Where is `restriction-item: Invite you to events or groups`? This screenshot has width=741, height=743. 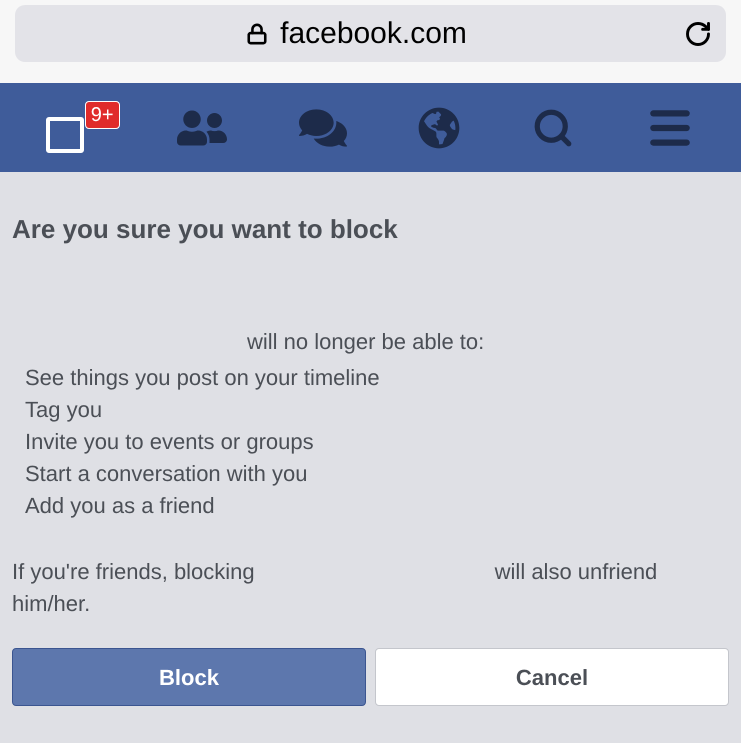
restriction-item: Invite you to events or groups is located at coordinates (169, 442).